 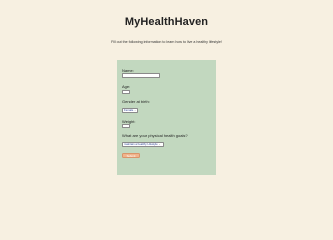 I want to click on page-title: MyHealthHaven, so click(x=166, y=22).